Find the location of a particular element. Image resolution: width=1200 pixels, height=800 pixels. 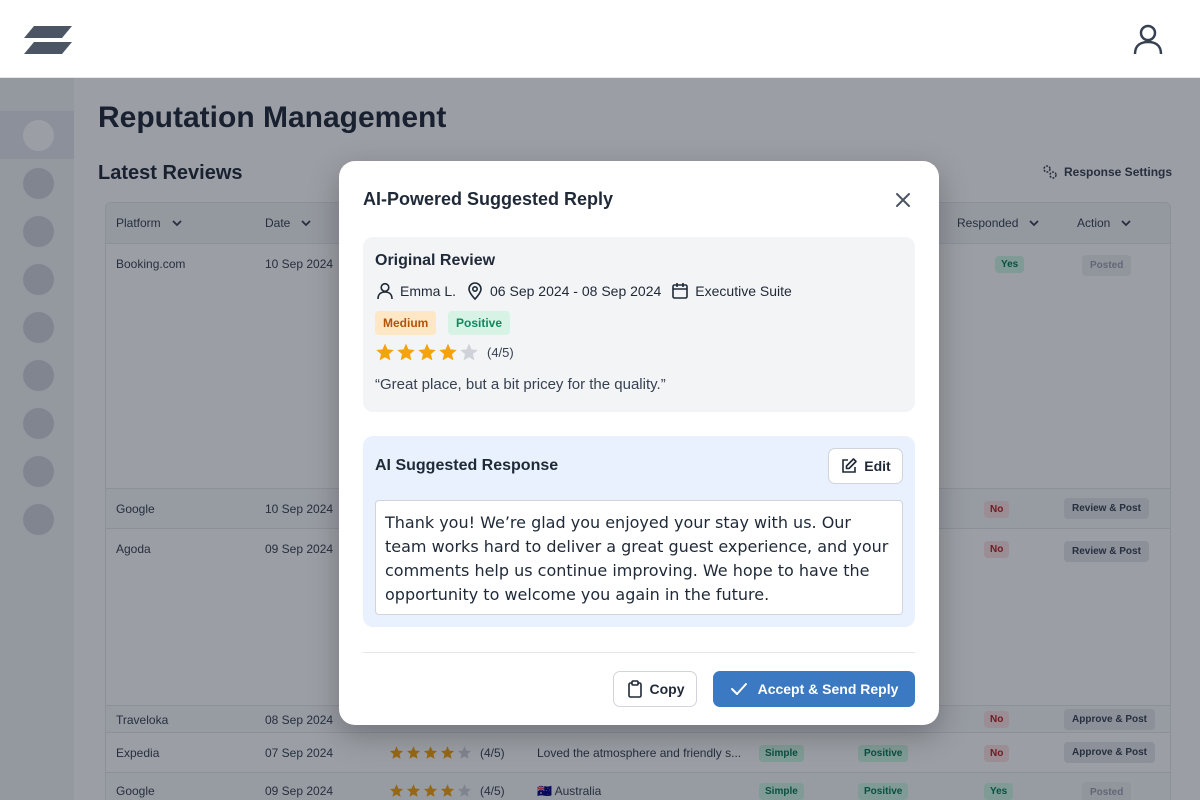

star-rating: (4/5) is located at coordinates (444, 352).